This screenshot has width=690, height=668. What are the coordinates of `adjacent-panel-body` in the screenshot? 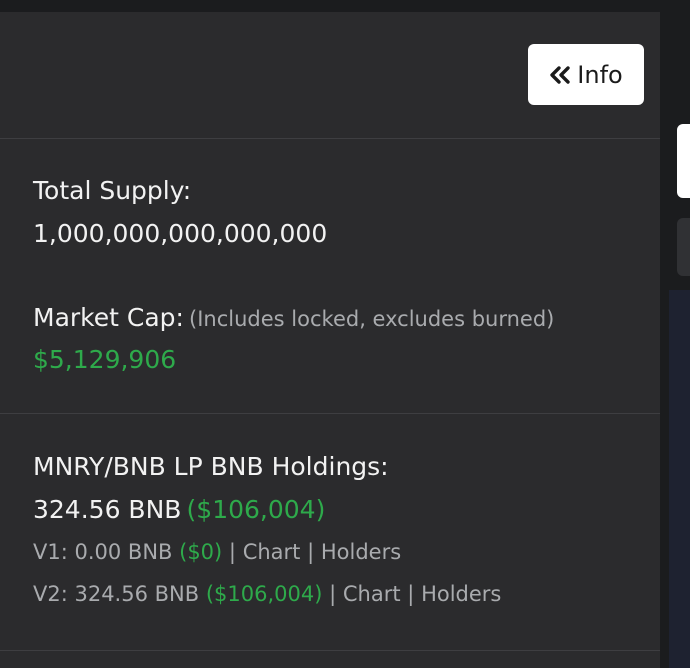 It's located at (679, 479).